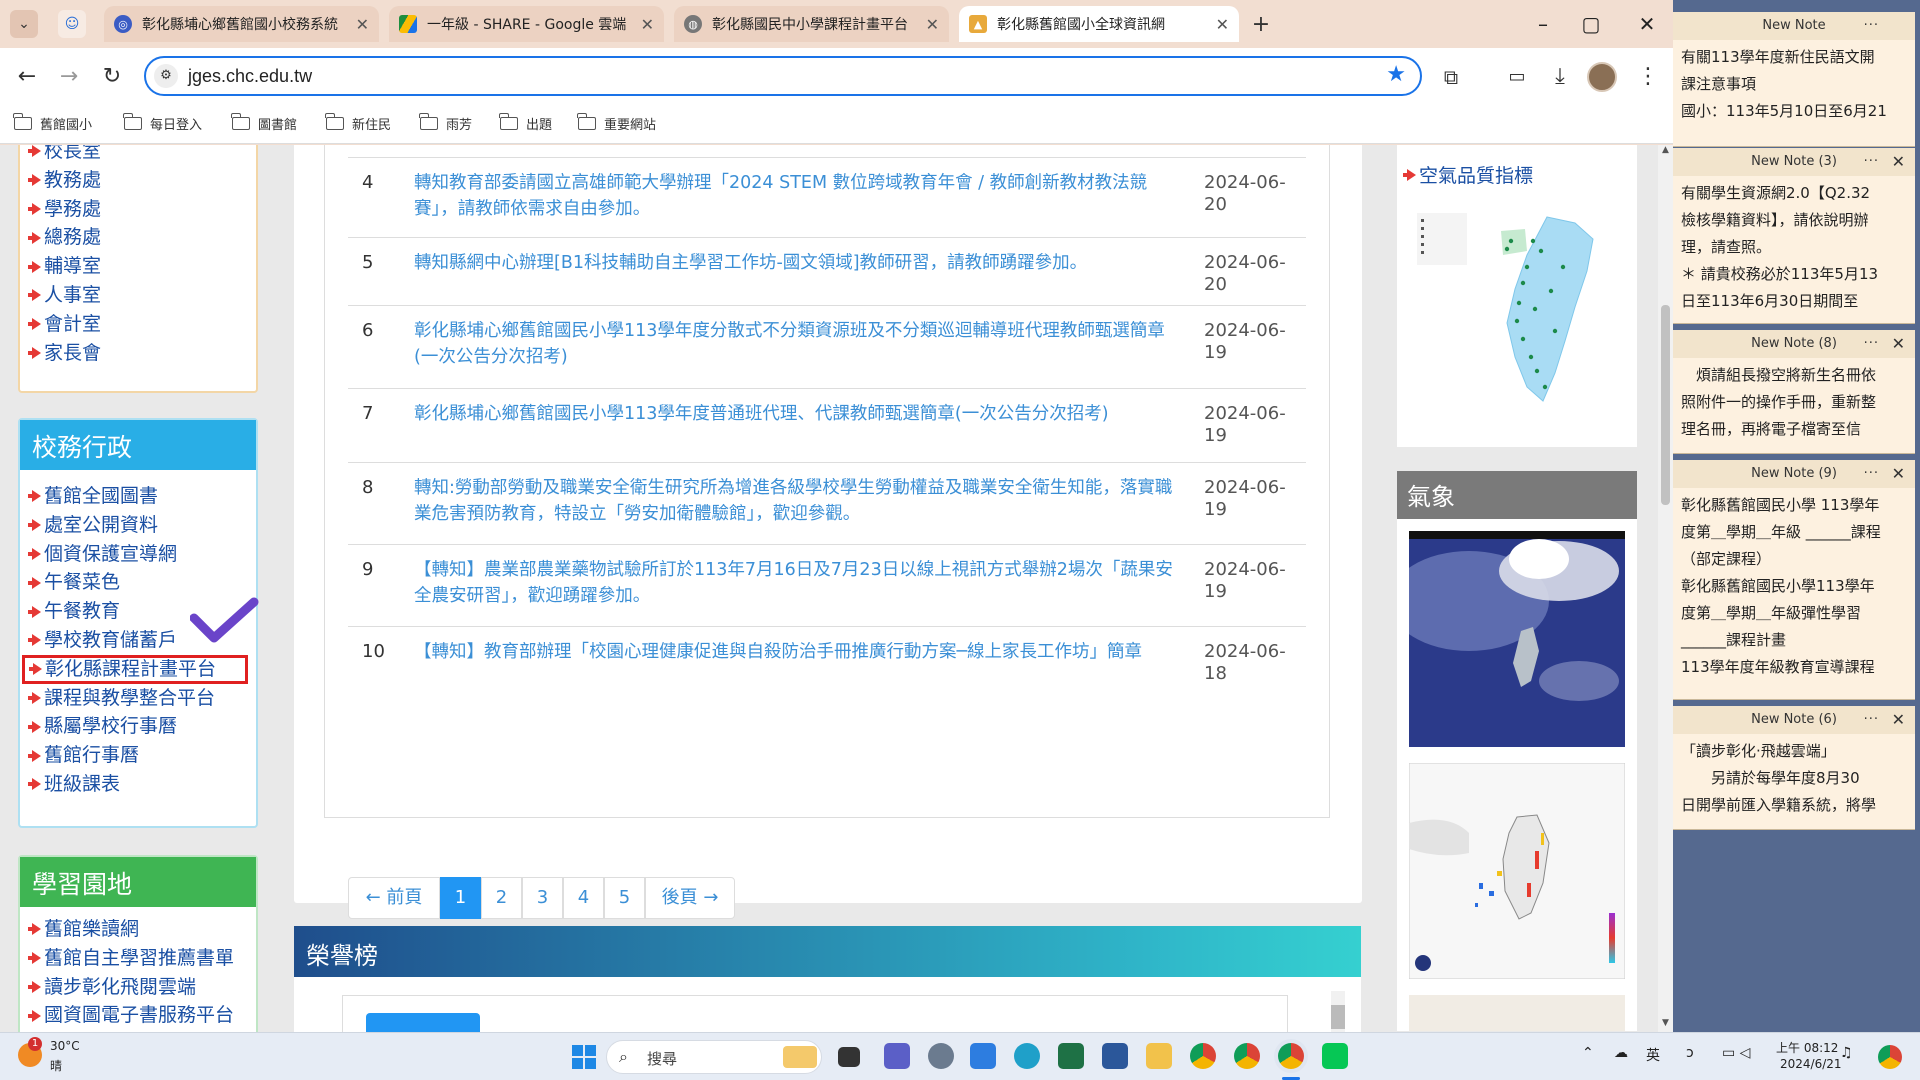  Describe the element at coordinates (1591, 24) in the screenshot. I see `maximize-icon: ▢` at that location.